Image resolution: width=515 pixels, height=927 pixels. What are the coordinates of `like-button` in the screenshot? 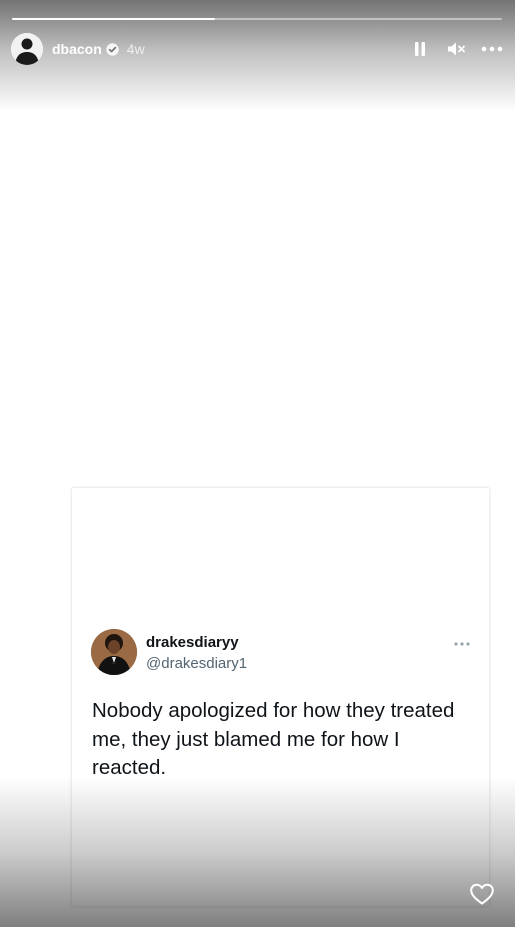 It's located at (482, 894).